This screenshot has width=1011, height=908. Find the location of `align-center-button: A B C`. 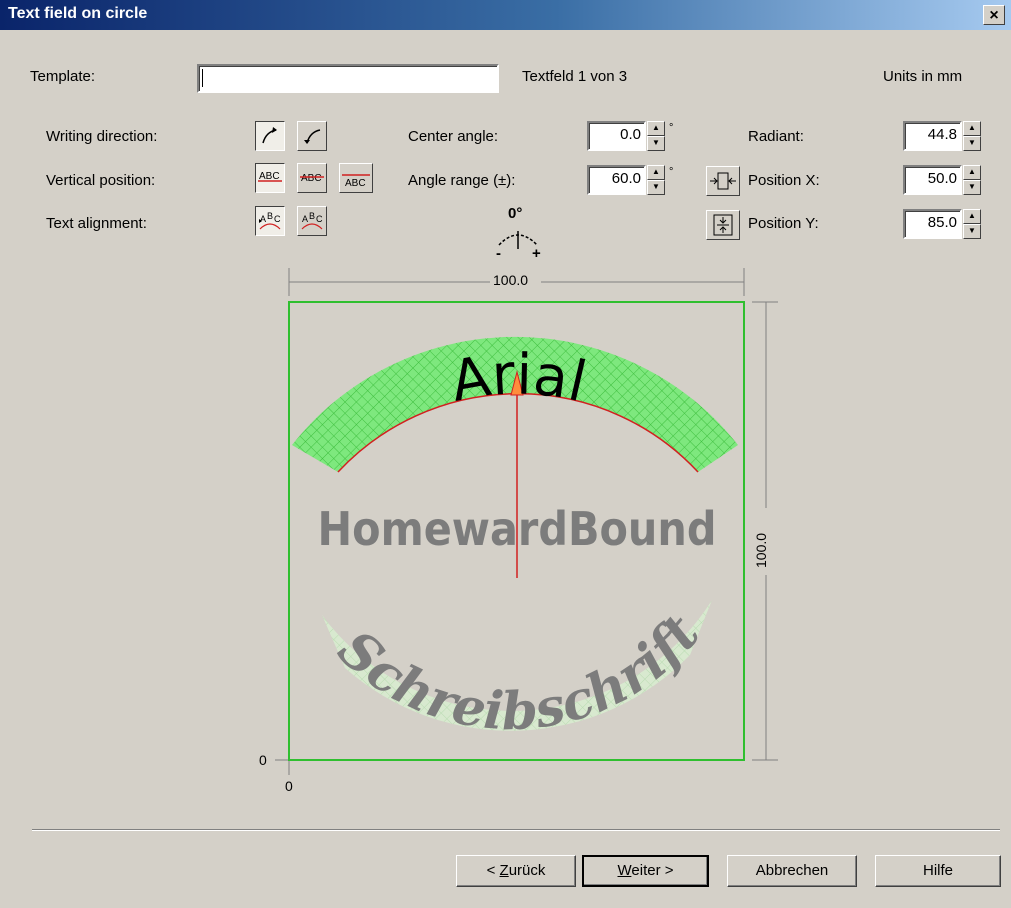

align-center-button: A B C is located at coordinates (312, 221).